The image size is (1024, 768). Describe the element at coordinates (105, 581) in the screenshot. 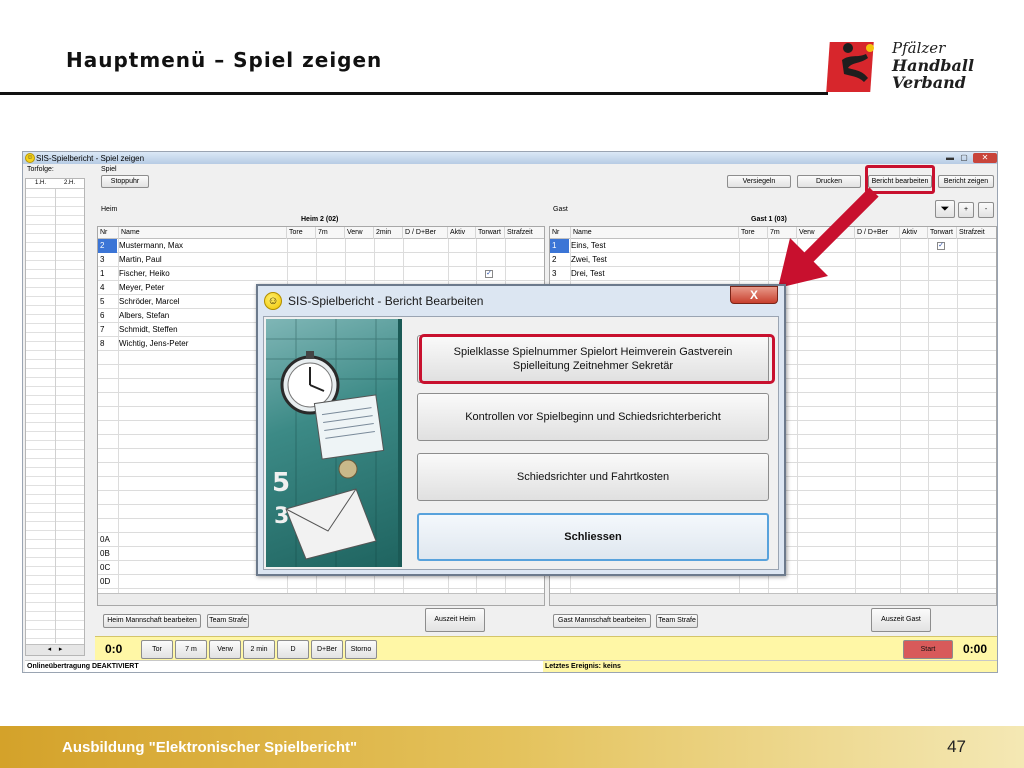

I see `official-nr: 0D` at that location.